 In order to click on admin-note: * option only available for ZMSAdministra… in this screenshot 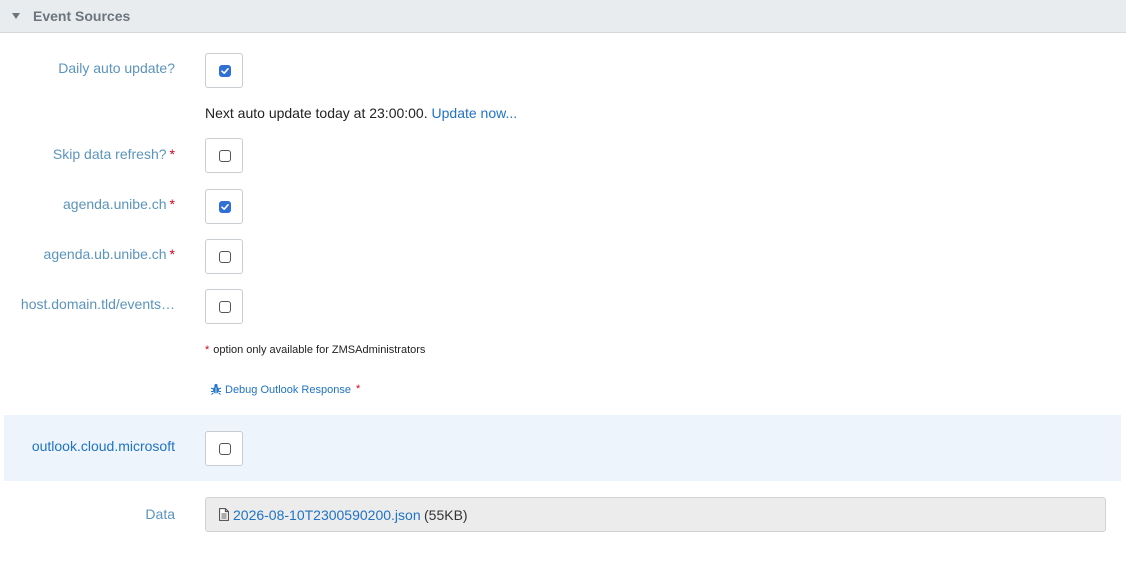, I will do `click(315, 350)`.